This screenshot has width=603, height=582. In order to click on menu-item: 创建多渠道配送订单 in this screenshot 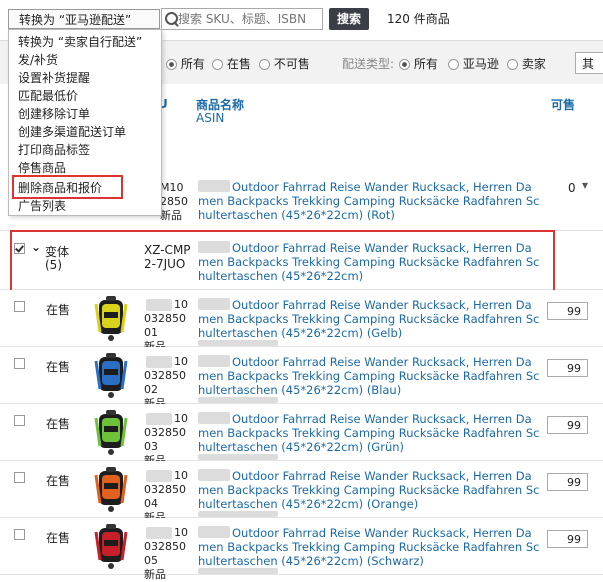, I will do `click(72, 131)`.